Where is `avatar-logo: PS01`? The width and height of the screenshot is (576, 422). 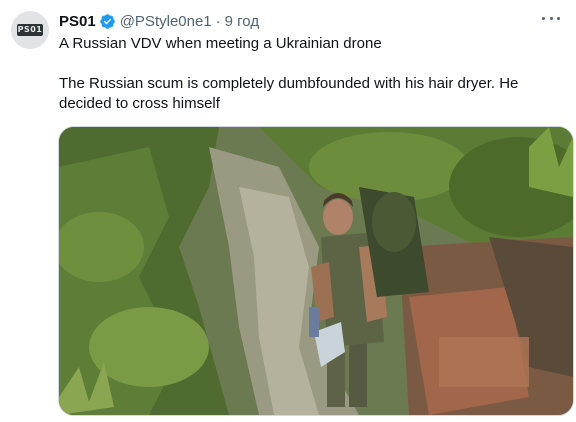 avatar-logo: PS01 is located at coordinates (30, 30).